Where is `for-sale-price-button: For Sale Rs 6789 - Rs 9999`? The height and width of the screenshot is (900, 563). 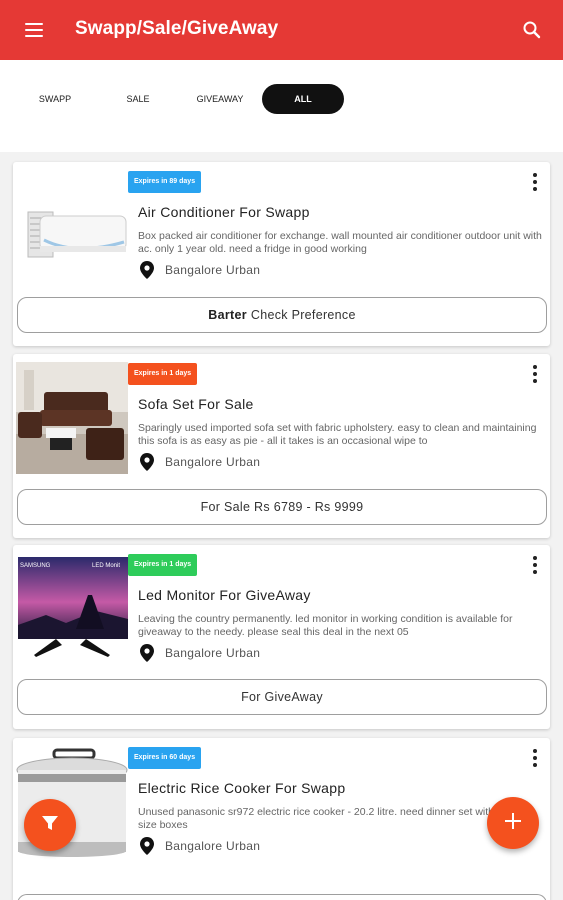 for-sale-price-button: For Sale Rs 6789 - Rs 9999 is located at coordinates (282, 507).